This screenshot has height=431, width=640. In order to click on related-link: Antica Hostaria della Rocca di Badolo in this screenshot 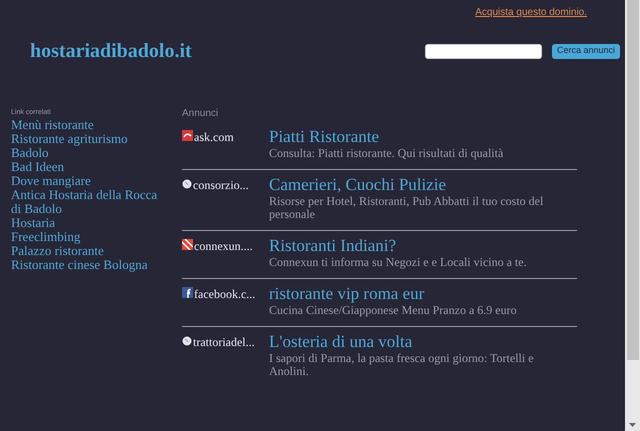, I will do `click(86, 202)`.